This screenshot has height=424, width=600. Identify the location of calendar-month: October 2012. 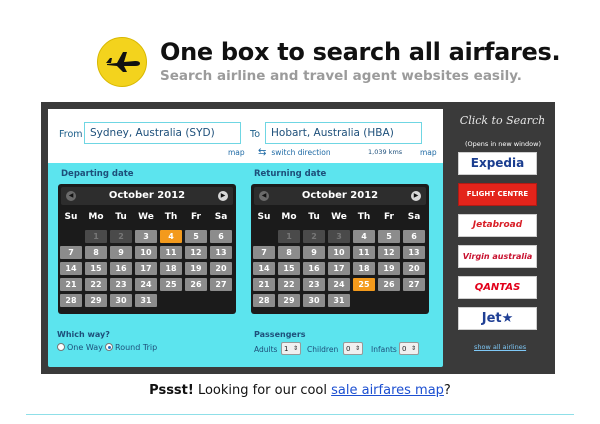
(147, 195).